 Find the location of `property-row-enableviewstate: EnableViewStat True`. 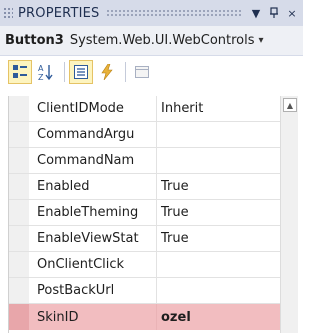

property-row-enableviewstate: EnableViewStat True is located at coordinates (145, 239).